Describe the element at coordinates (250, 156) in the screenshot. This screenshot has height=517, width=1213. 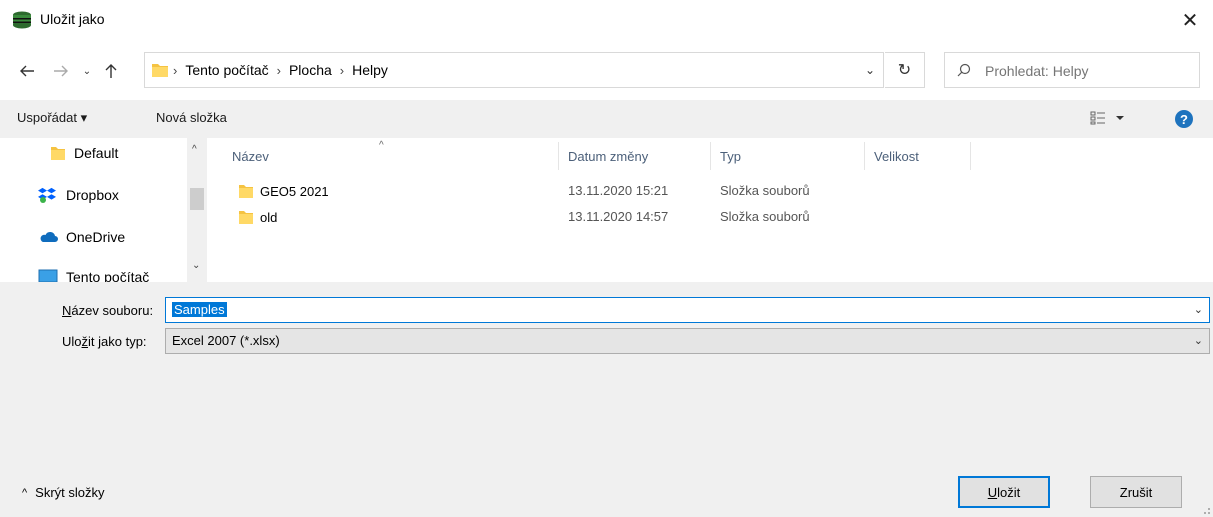
I see `column-header-label: Název` at that location.